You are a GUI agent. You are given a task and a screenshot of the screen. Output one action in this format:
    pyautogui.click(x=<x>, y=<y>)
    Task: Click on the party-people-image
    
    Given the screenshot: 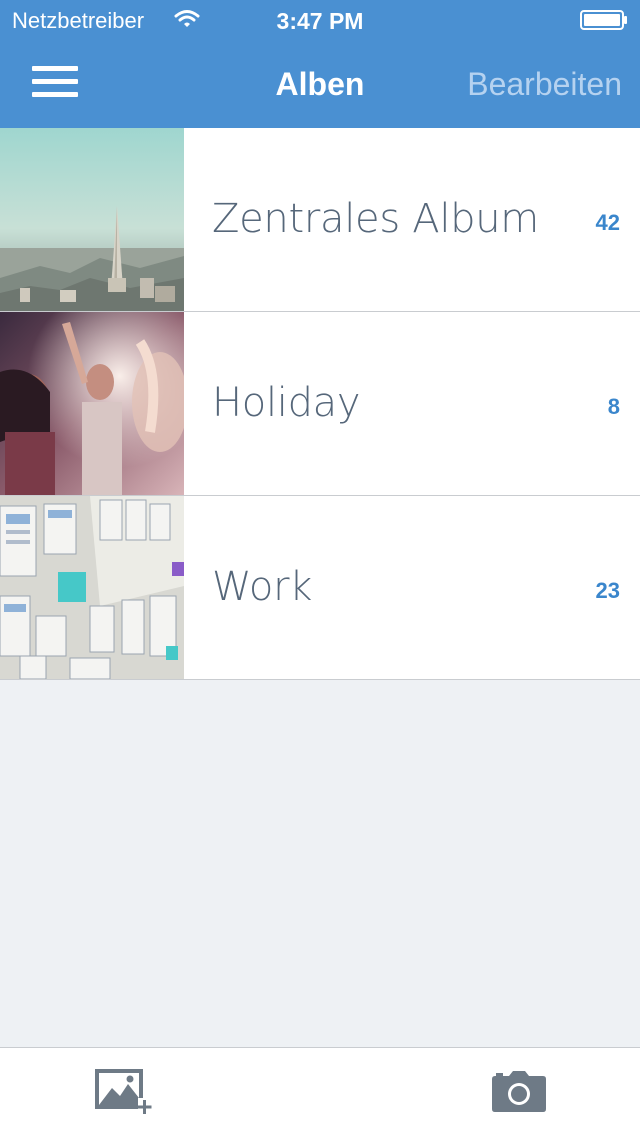 What is the action you would take?
    pyautogui.click(x=92, y=403)
    